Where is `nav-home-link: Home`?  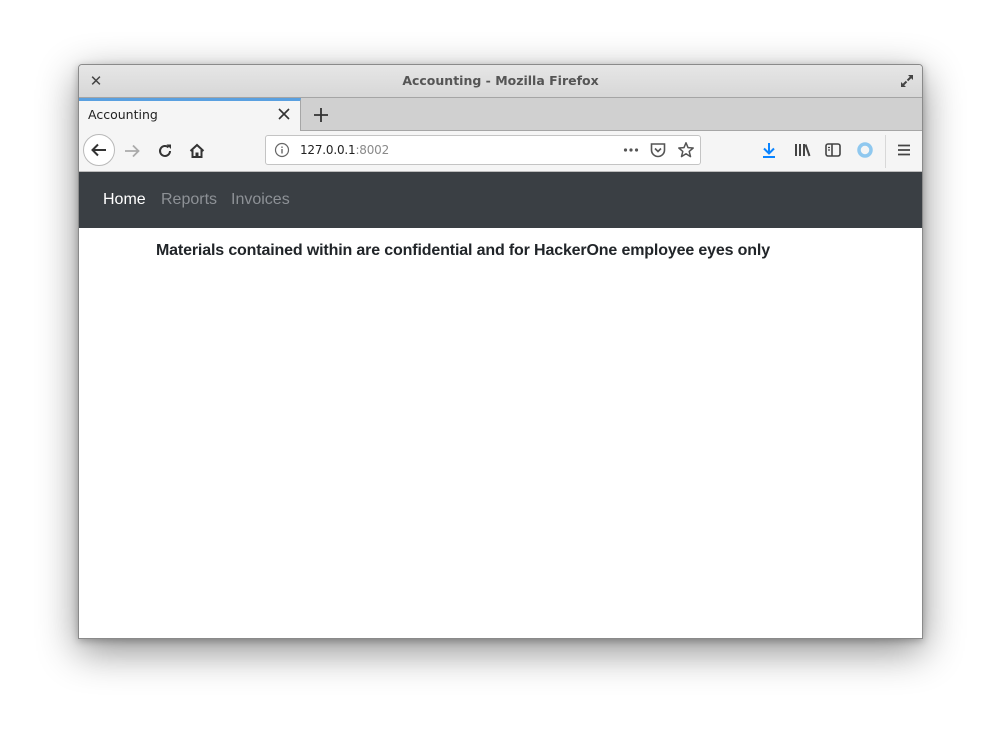 nav-home-link: Home is located at coordinates (124, 200).